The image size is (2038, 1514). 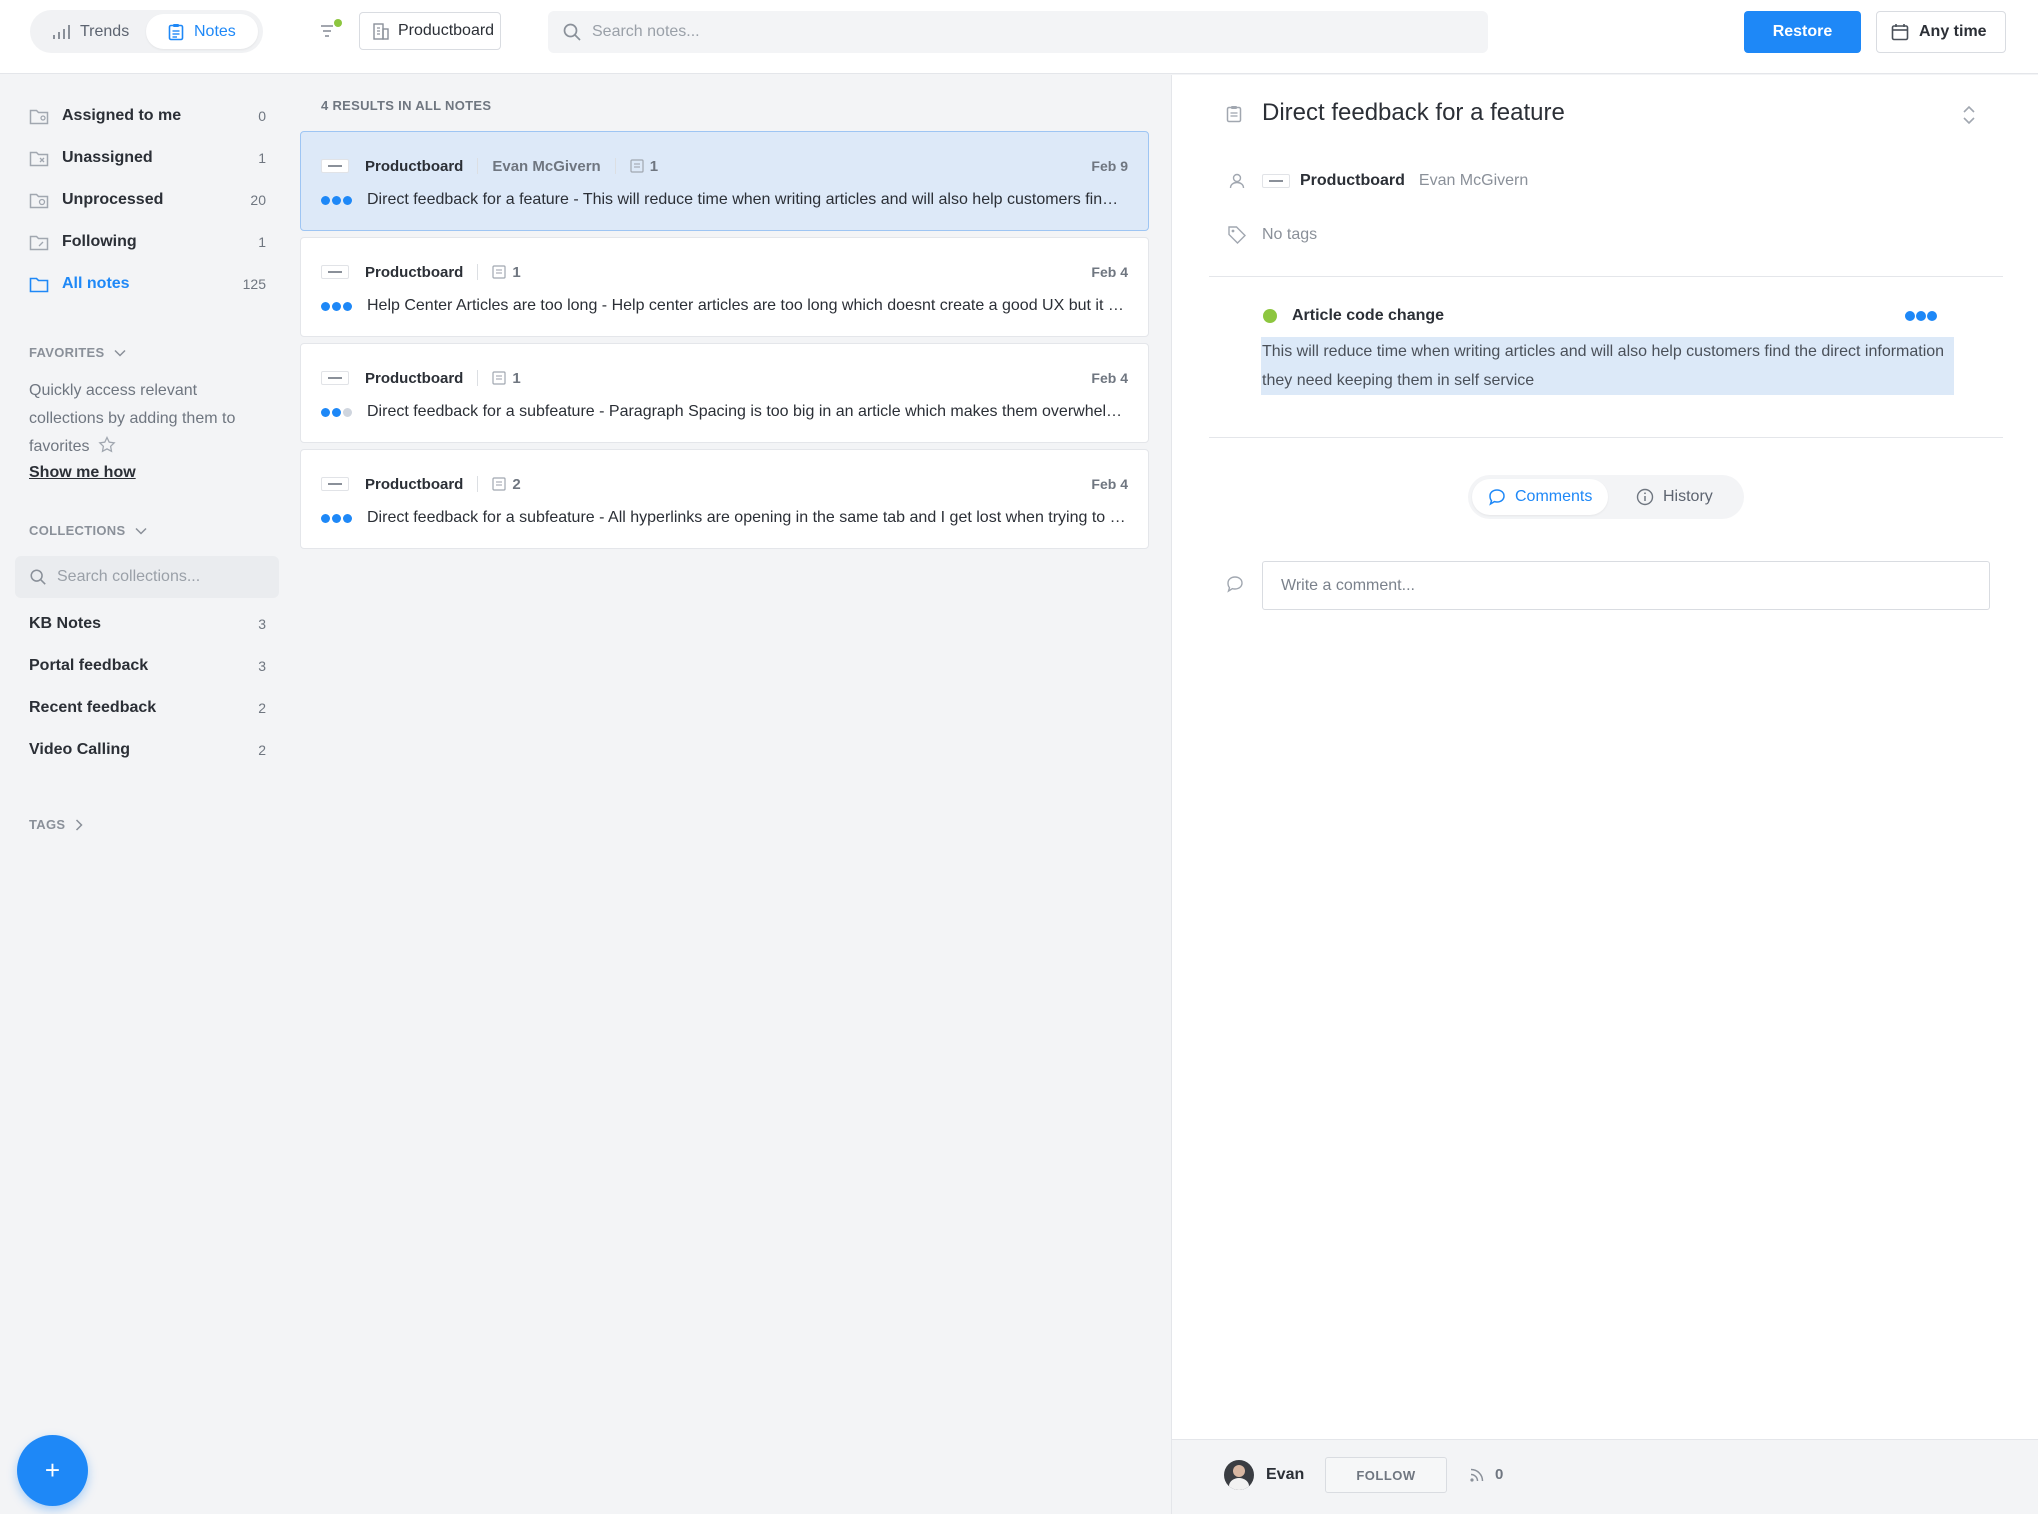 What do you see at coordinates (147, 242) in the screenshot?
I see `sidebar-item-following: Following 1` at bounding box center [147, 242].